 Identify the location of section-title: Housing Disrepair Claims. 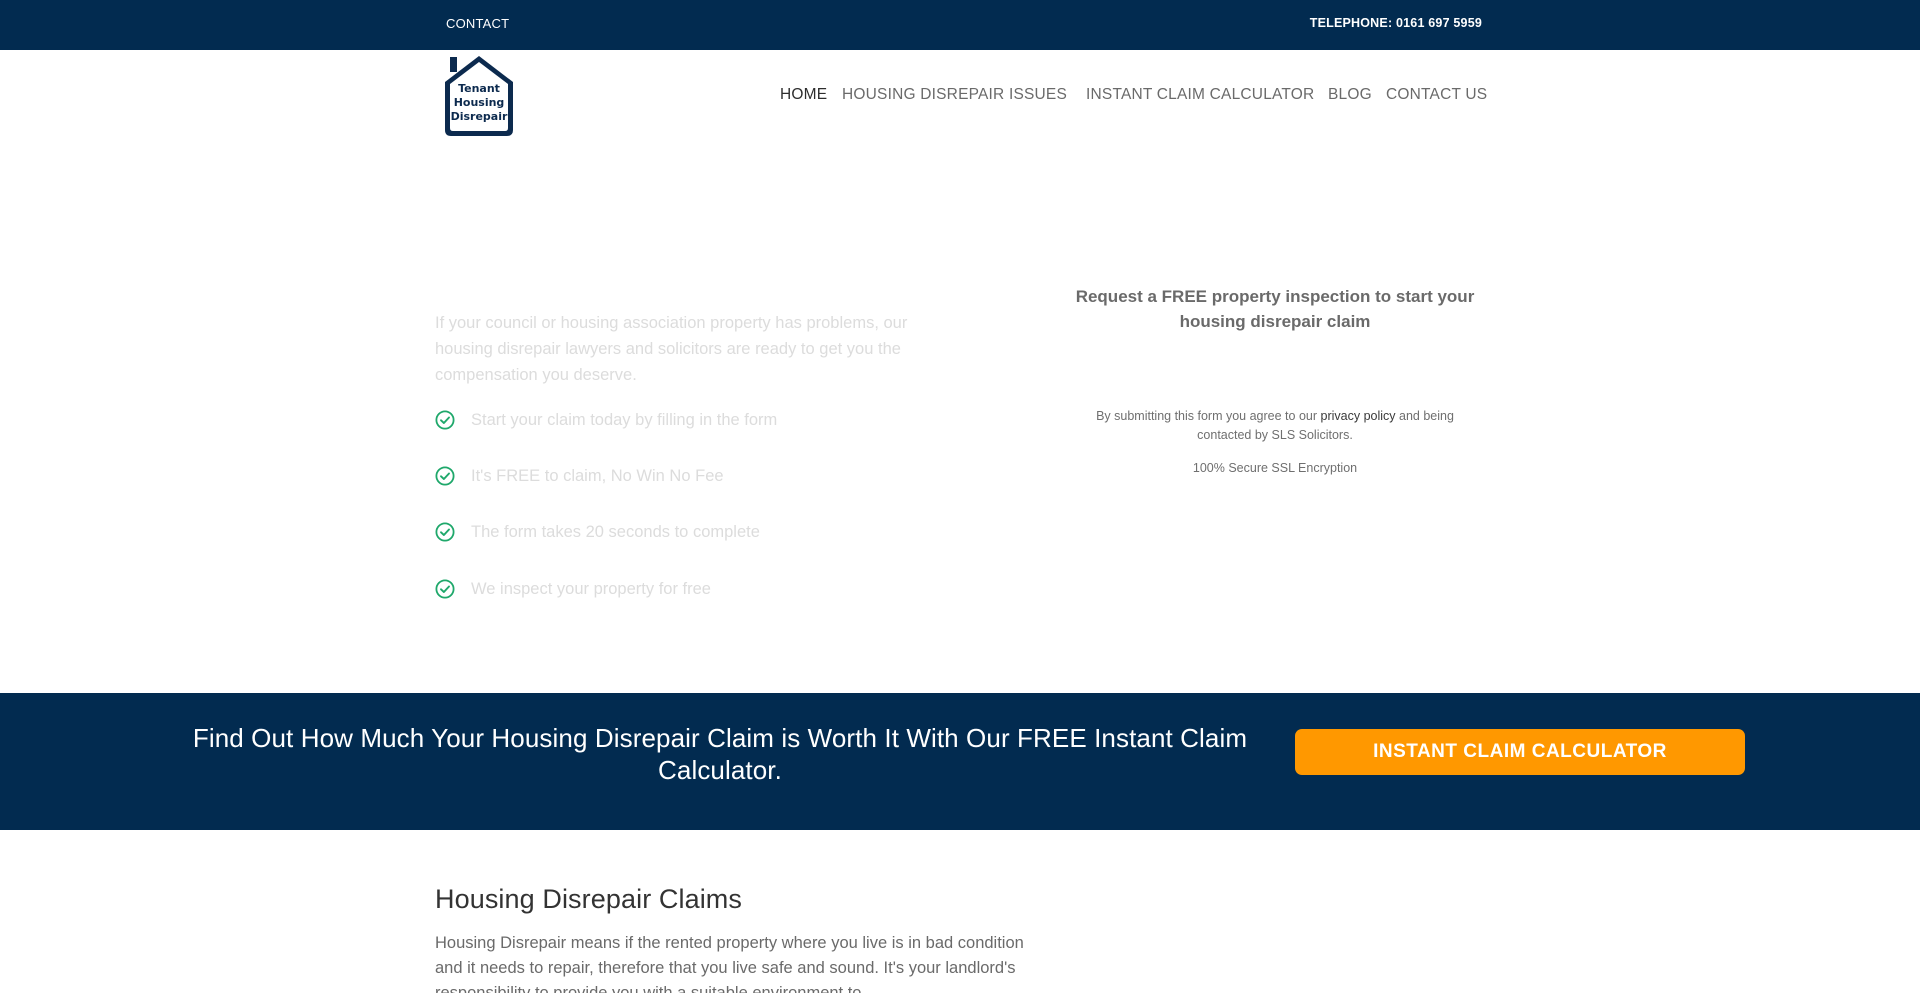
(588, 899).